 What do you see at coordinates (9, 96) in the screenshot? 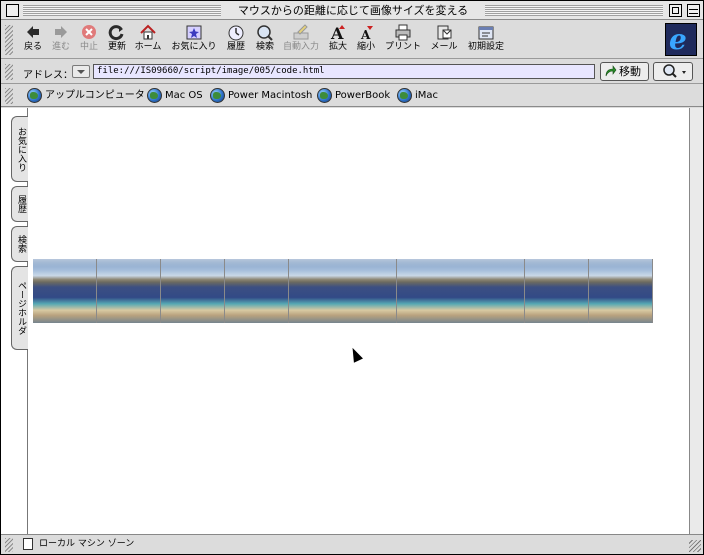
I see `favorites-bar-grip` at bounding box center [9, 96].